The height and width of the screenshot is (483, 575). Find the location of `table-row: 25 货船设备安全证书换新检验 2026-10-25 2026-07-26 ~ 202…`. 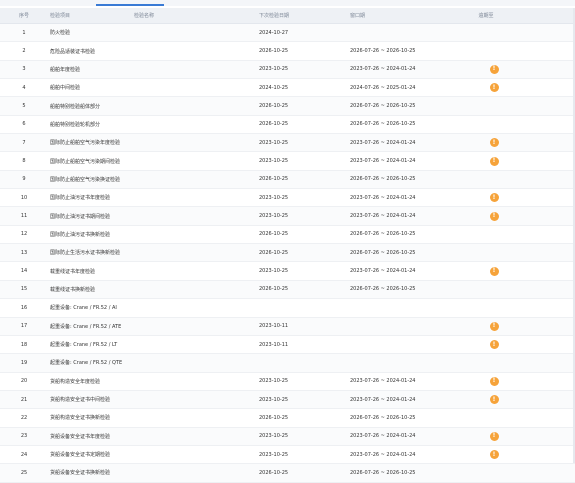

table-row: 25 货船设备安全证书换新检验 2026-10-25 2026-07-26 ~ 202… is located at coordinates (287, 473).